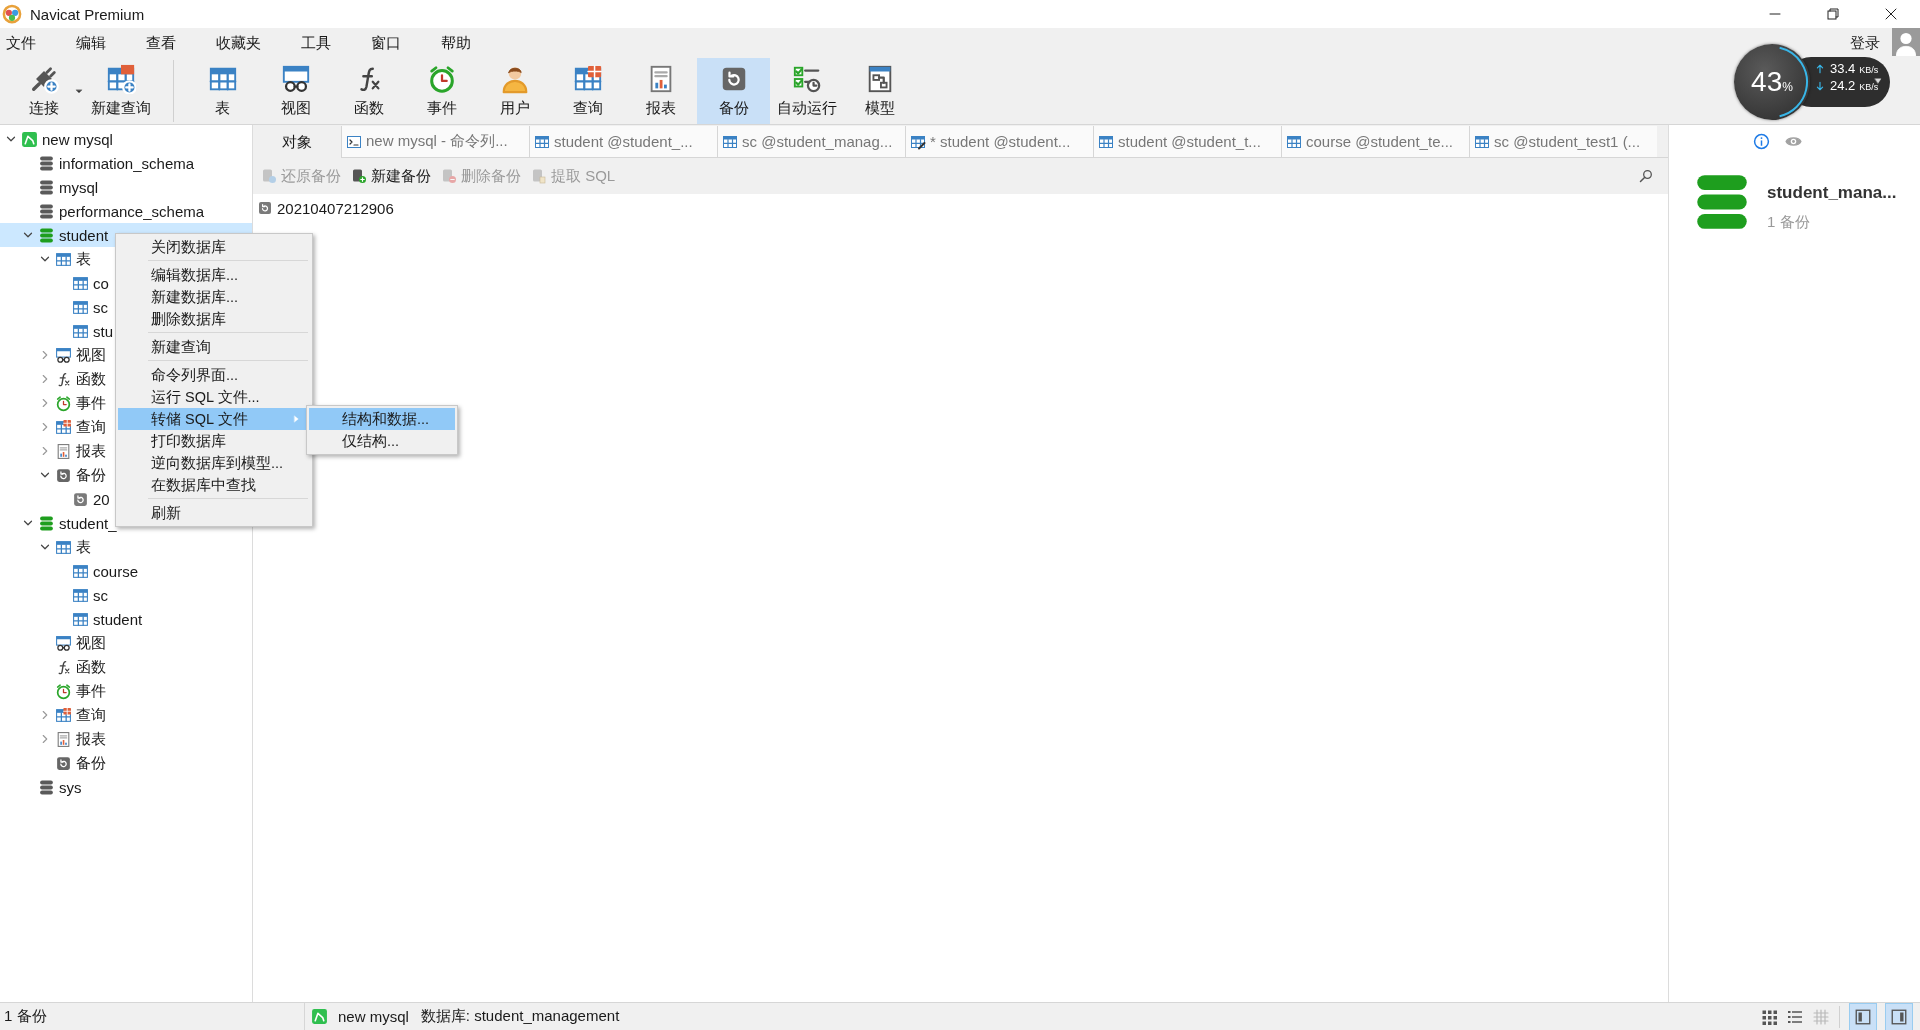 This screenshot has height=1030, width=1920. I want to click on connection-name: new mysql, so click(373, 1016).